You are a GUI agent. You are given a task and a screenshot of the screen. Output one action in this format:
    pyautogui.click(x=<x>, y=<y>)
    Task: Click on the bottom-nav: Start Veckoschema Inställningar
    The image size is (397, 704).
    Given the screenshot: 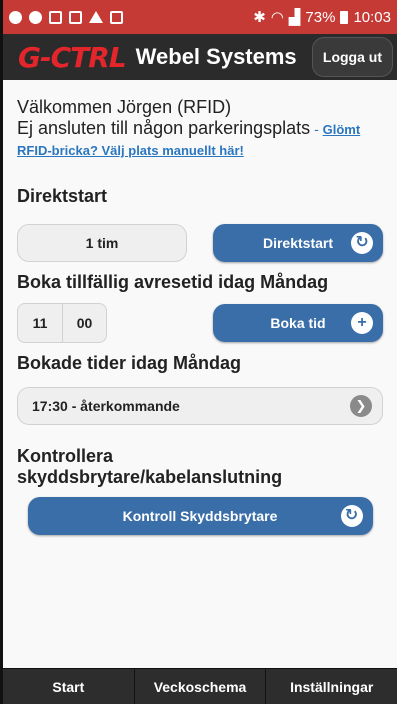 What is the action you would take?
    pyautogui.click(x=200, y=686)
    